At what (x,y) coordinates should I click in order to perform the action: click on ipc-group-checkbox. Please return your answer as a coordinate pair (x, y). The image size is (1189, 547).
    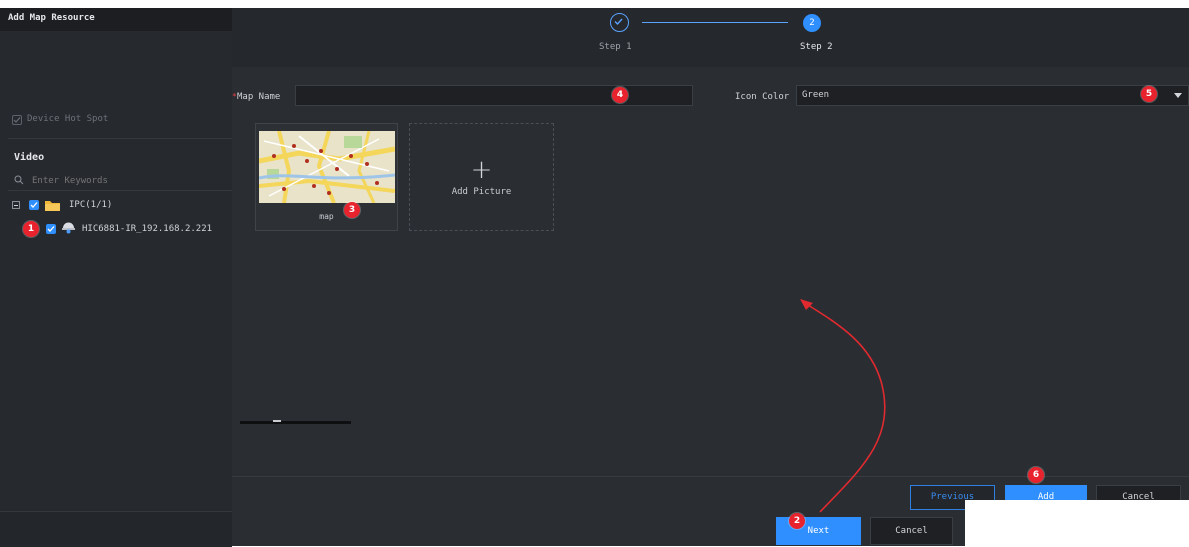
    Looking at the image, I should click on (34, 205).